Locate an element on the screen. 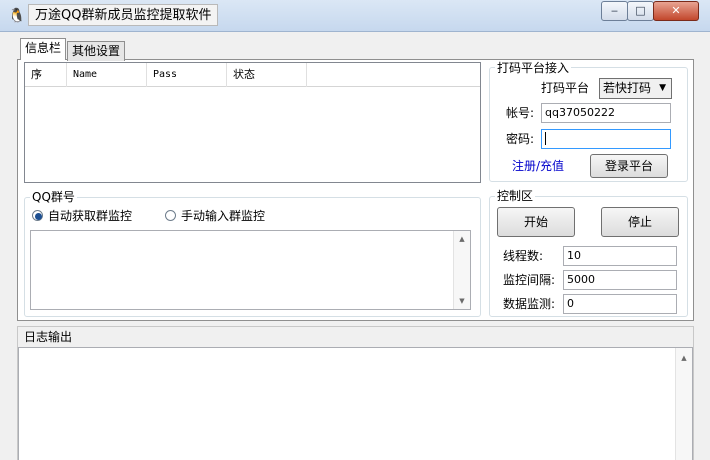 The image size is (710, 460). window-title: 万途QQ群新成员监控提取软件 is located at coordinates (123, 15).